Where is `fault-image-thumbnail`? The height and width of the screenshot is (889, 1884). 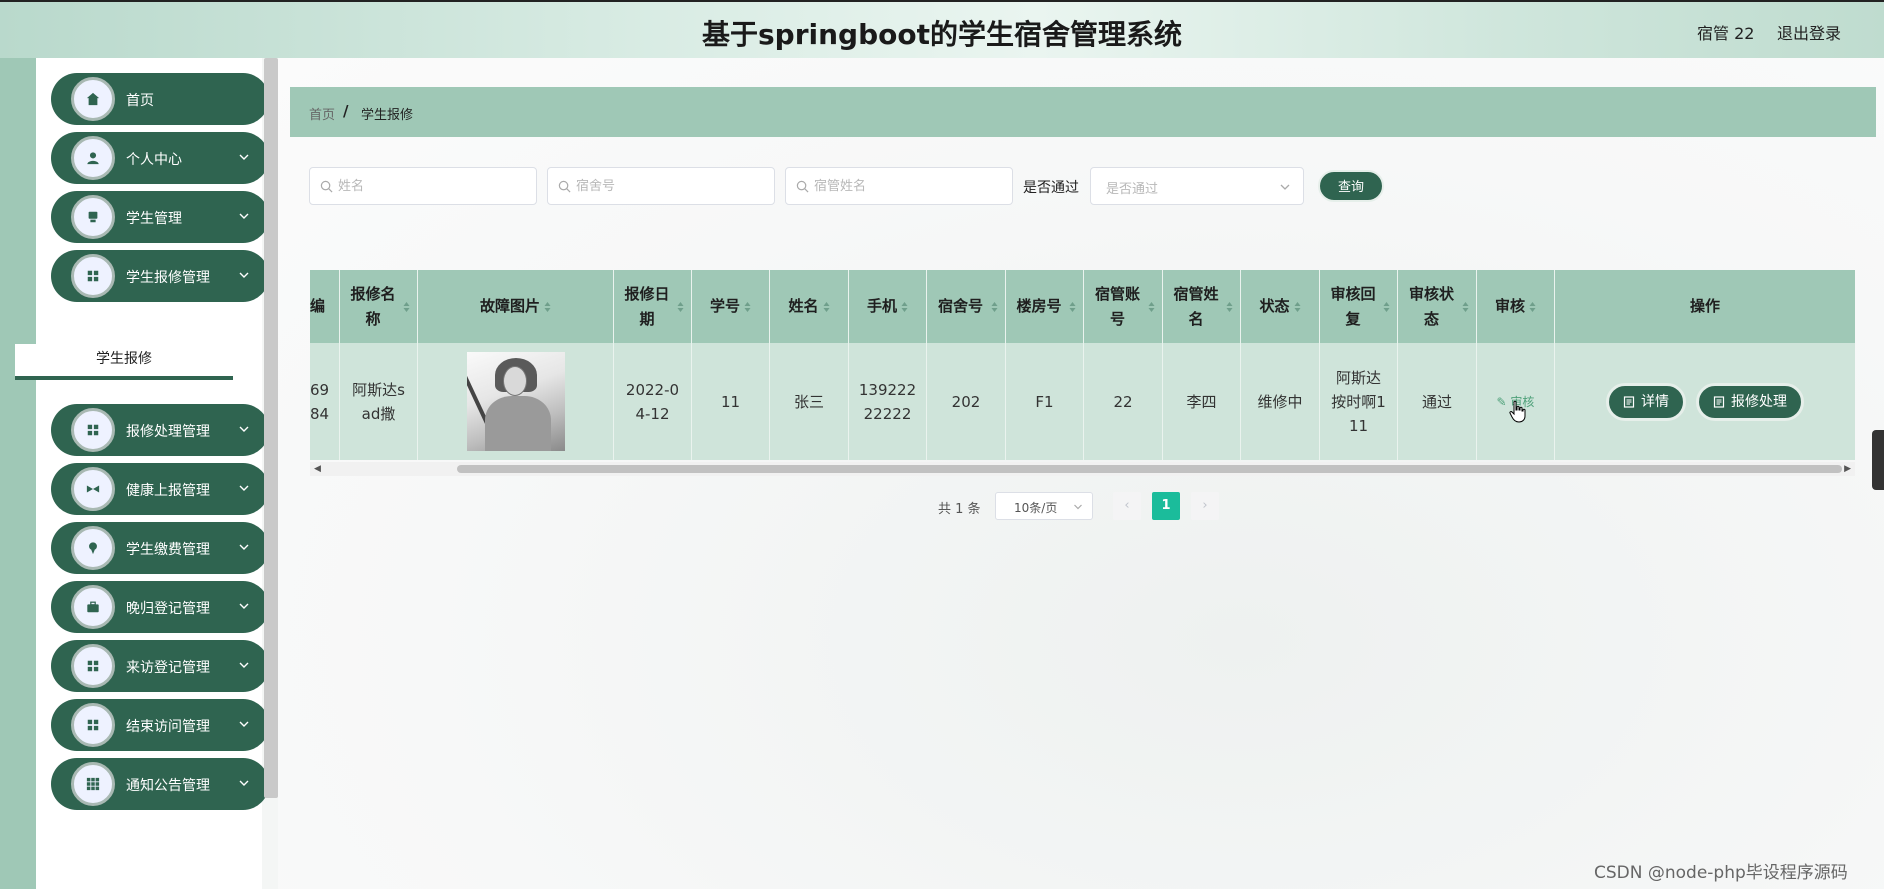
fault-image-thumbnail is located at coordinates (515, 401).